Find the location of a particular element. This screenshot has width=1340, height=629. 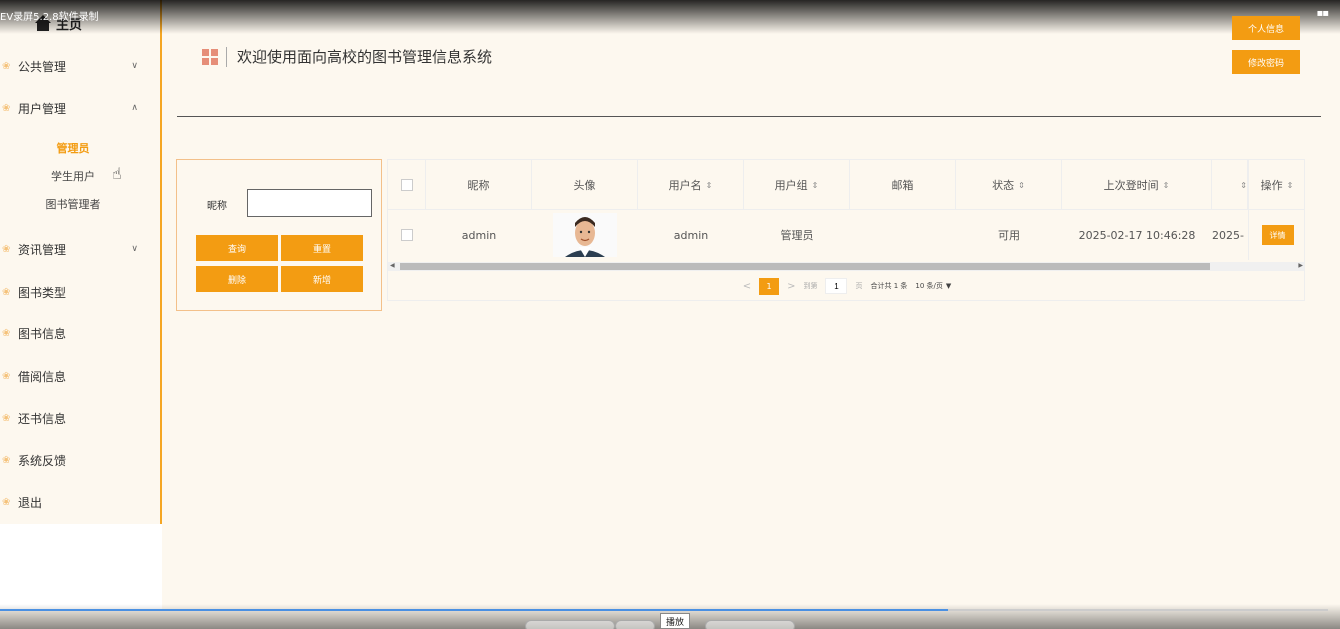

col-header-label: 用户组 is located at coordinates (791, 185).